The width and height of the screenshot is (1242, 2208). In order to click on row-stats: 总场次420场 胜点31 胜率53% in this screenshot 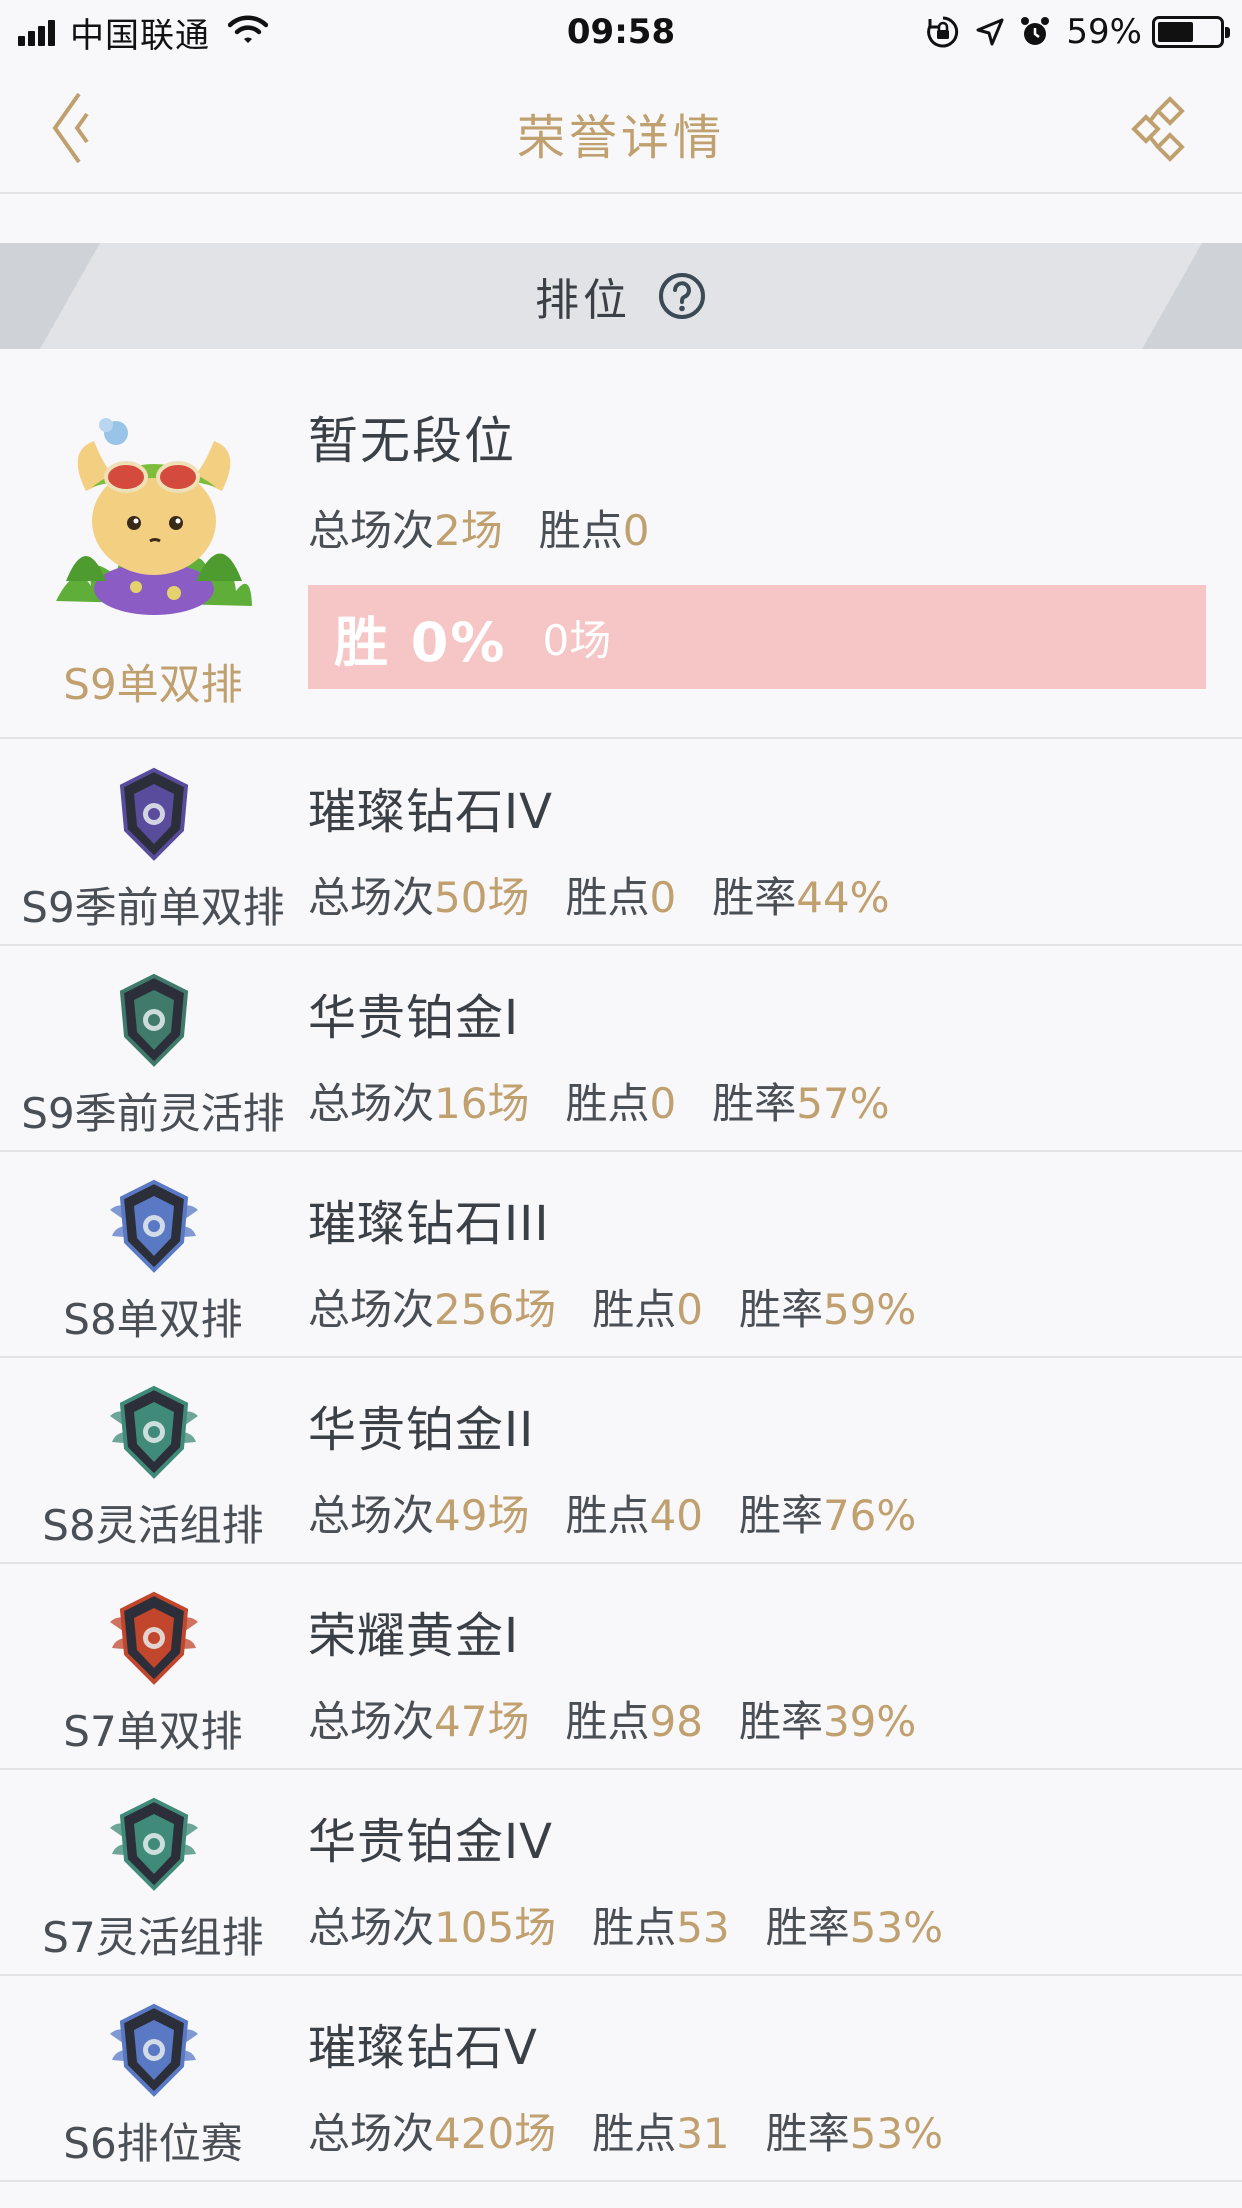, I will do `click(625, 2130)`.